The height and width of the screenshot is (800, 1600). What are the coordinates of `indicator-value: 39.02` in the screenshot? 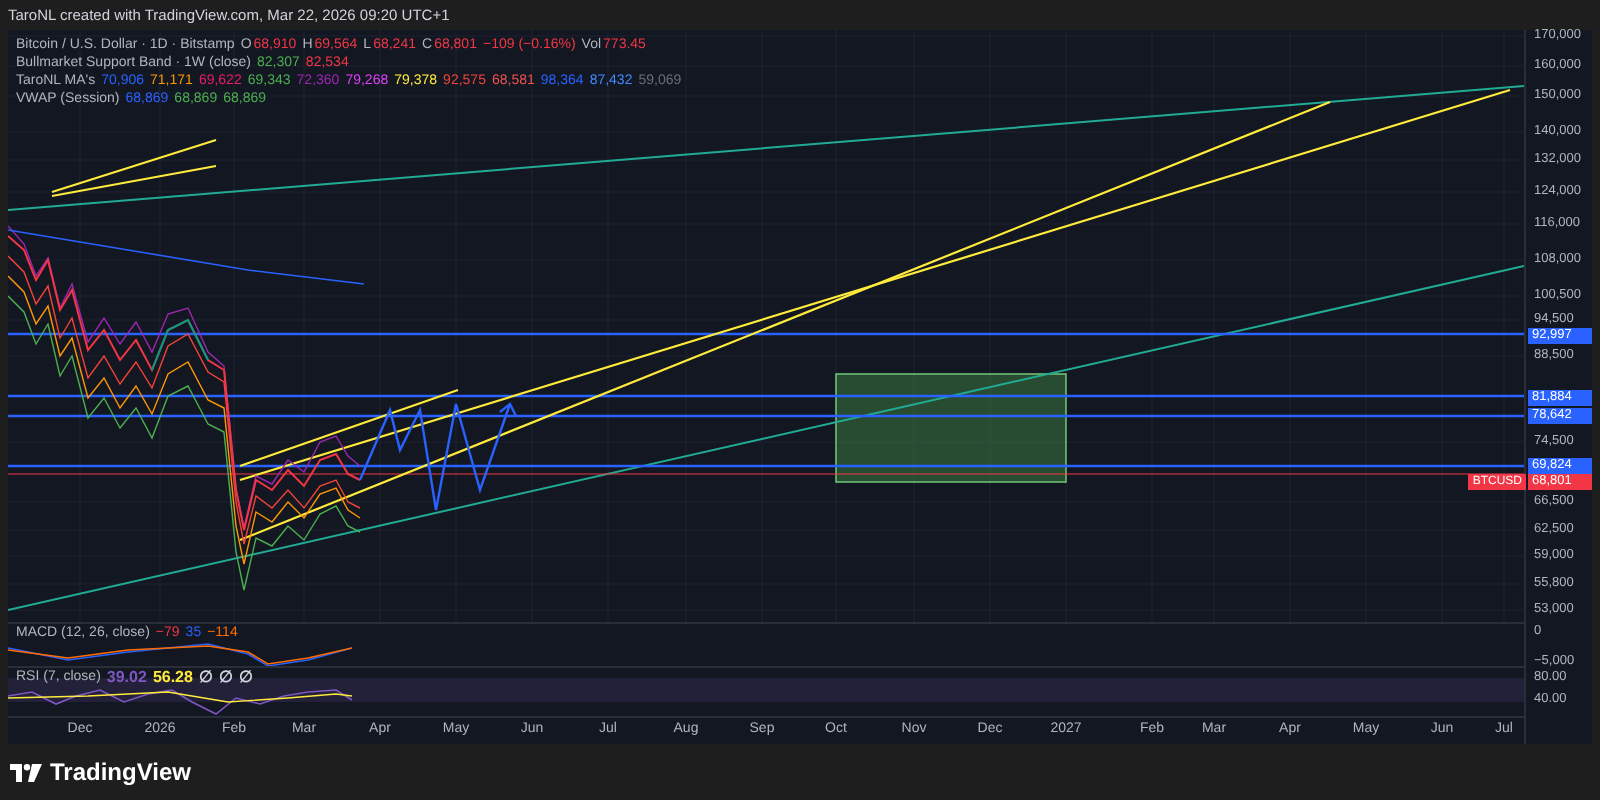 It's located at (126, 678).